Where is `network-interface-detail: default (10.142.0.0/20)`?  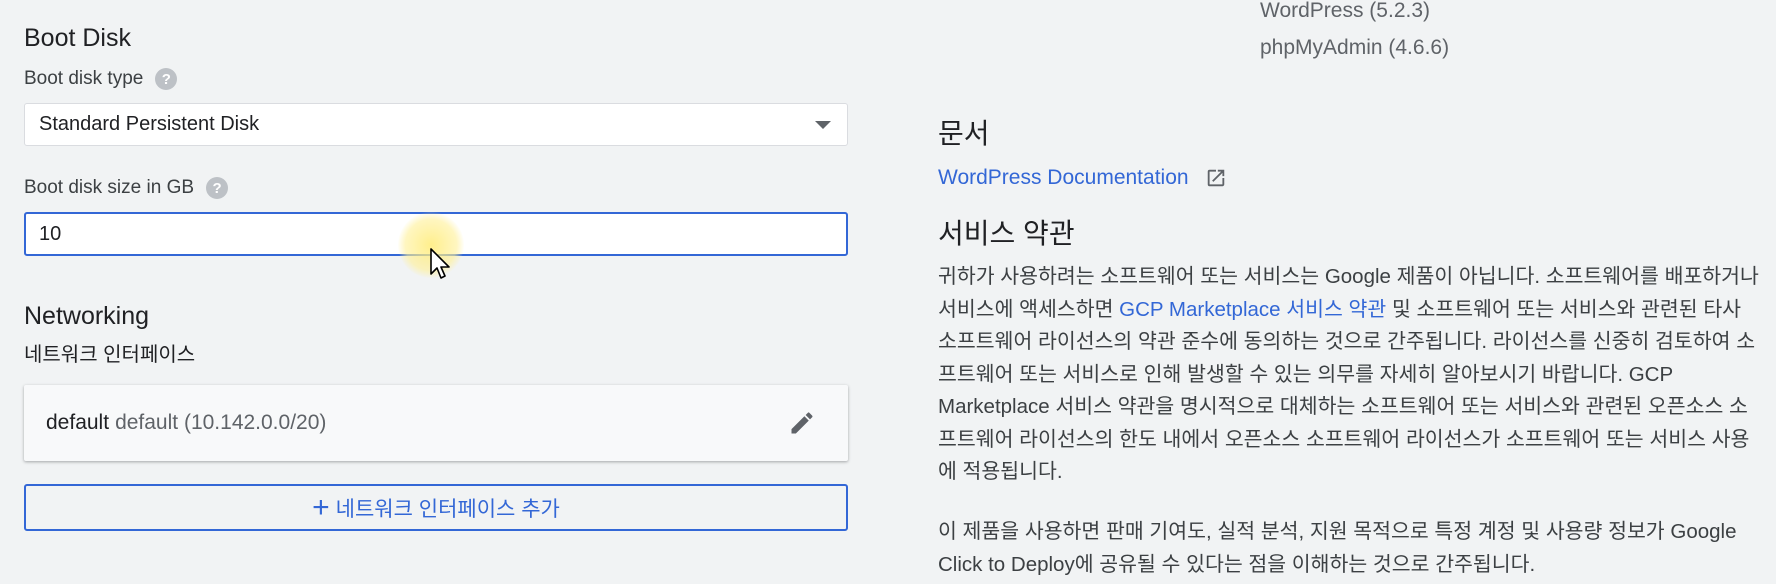
network-interface-detail: default (10.142.0.0/20) is located at coordinates (221, 422).